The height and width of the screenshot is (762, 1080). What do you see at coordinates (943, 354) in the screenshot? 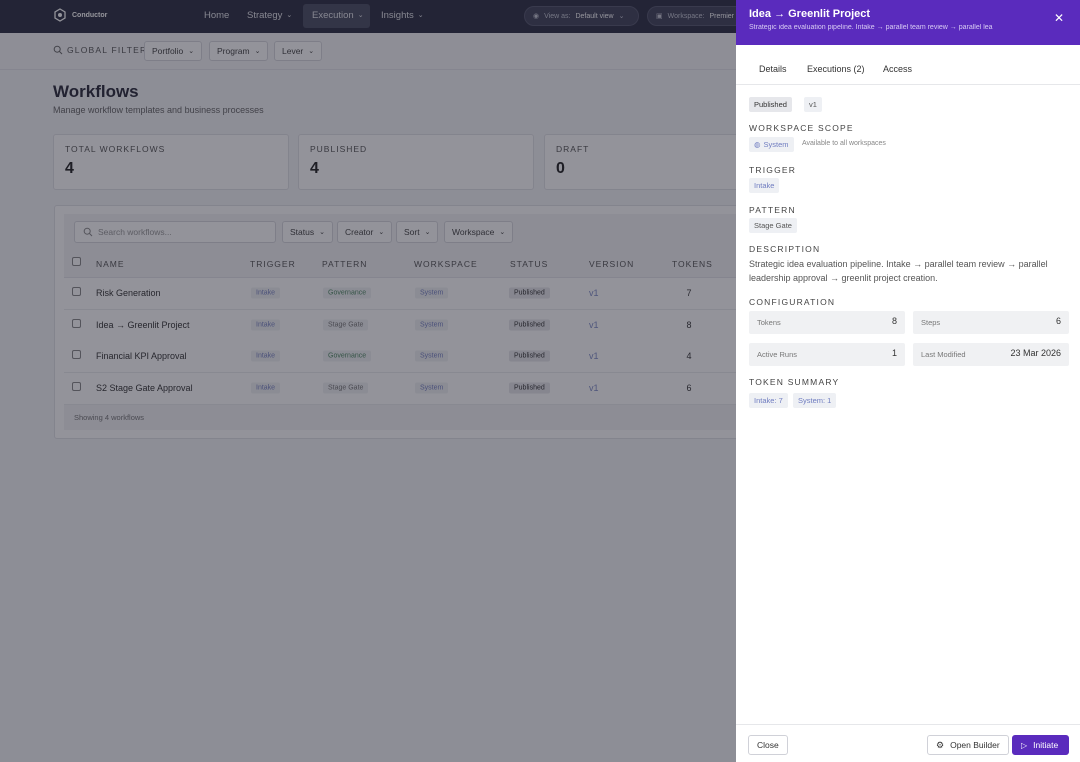
I see `config-key: Last Modified` at bounding box center [943, 354].